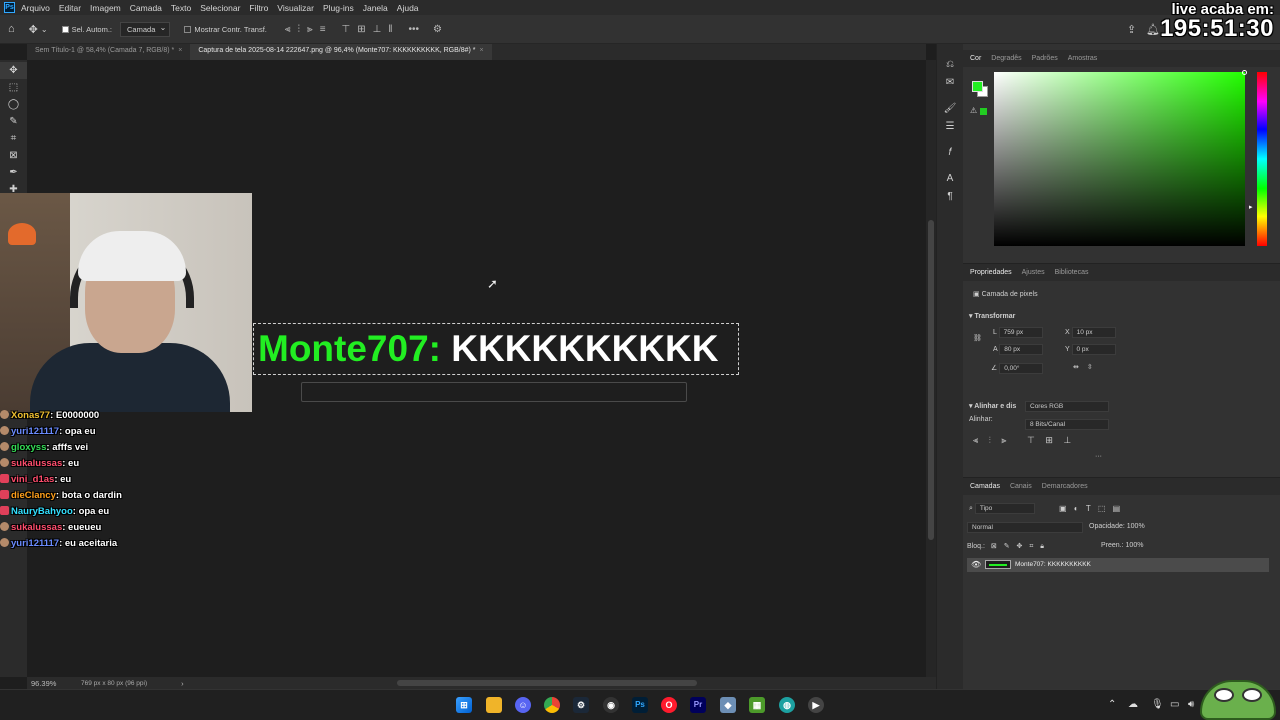 The image size is (1280, 720). Describe the element at coordinates (1042, 546) in the screenshot. I see `lock-all-icon: 🔒︎` at that location.